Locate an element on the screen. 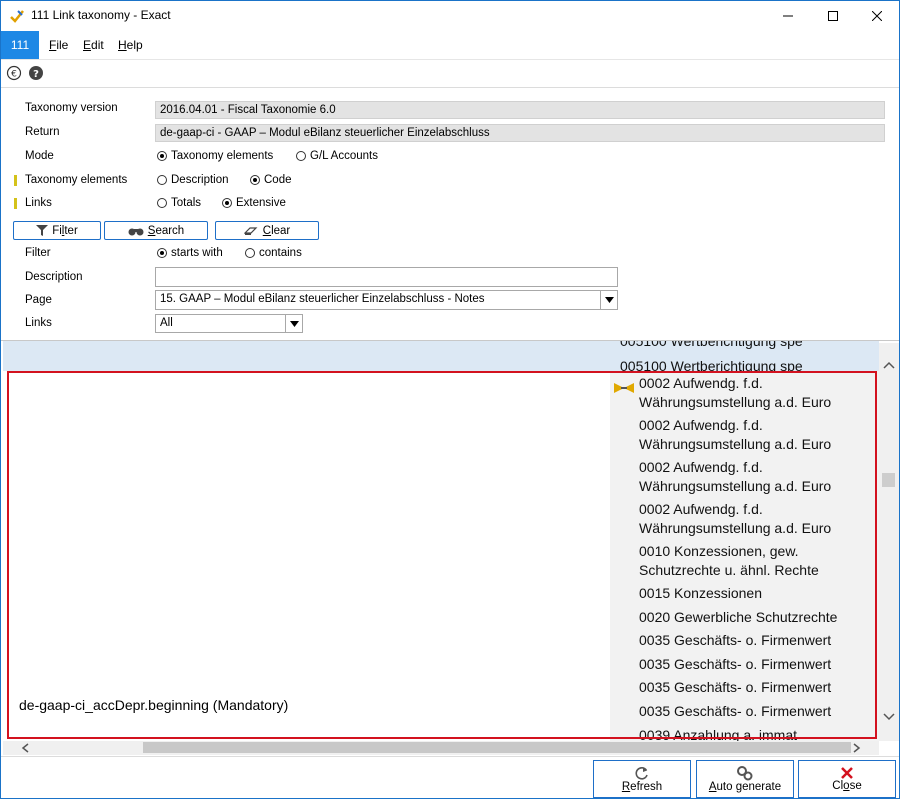 The width and height of the screenshot is (900, 799). menu-edit: Edit is located at coordinates (93, 45).